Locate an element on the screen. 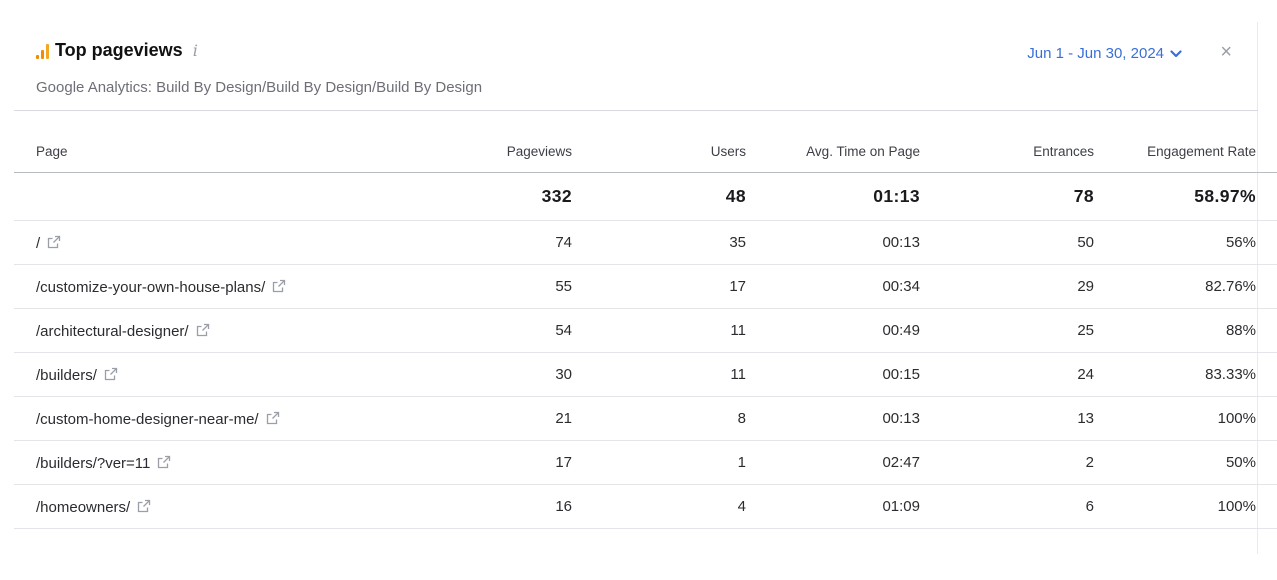 The width and height of the screenshot is (1277, 580). page-cell: /custom-home-designer-near-me/ is located at coordinates (235, 418).